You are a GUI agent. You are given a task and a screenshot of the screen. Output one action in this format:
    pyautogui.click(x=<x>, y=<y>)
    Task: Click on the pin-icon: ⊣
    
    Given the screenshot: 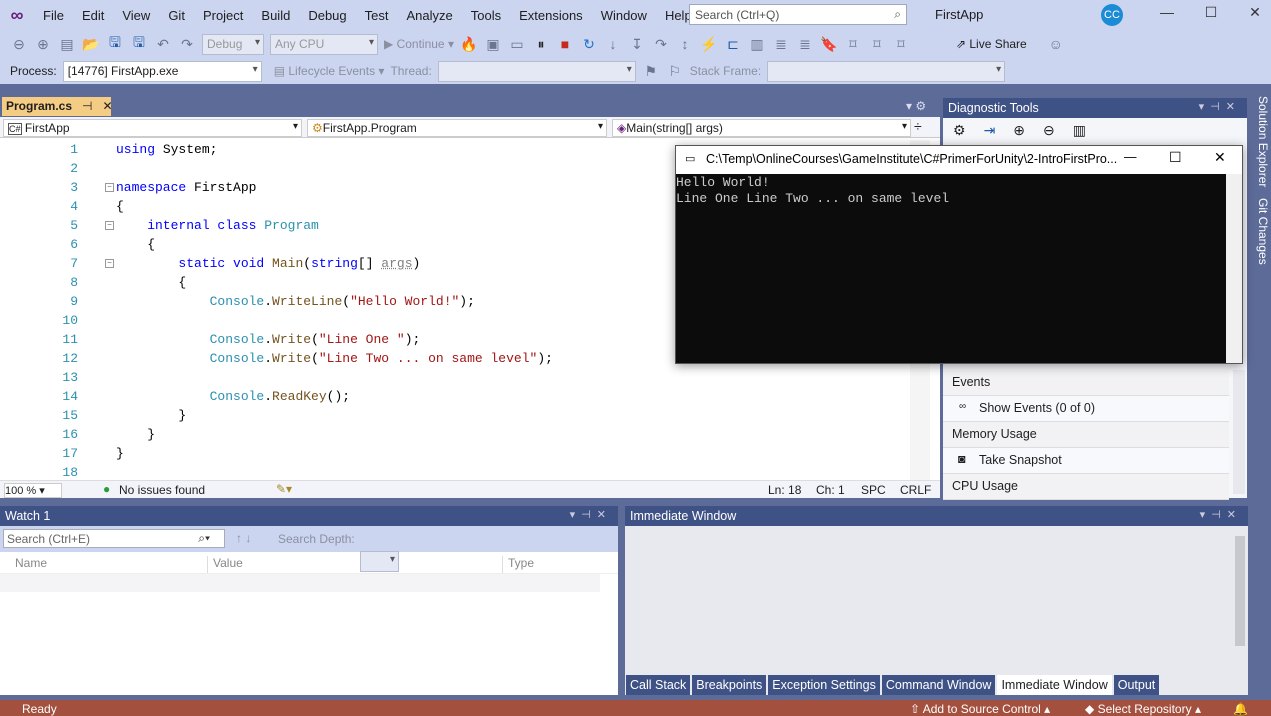 What is the action you would take?
    pyautogui.click(x=87, y=106)
    